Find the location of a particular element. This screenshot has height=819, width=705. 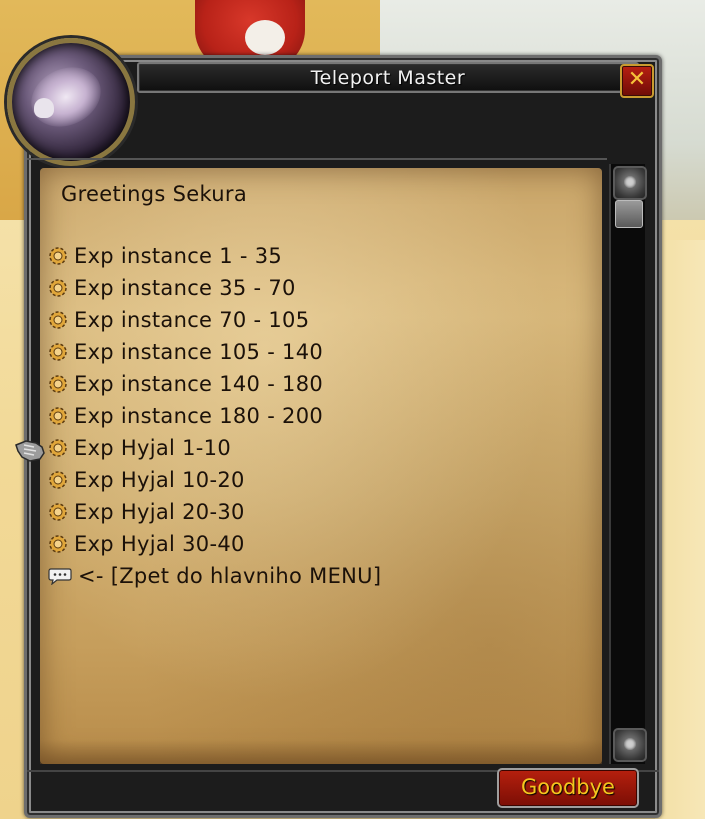

title-bar: Teleport Master is located at coordinates (388, 77).